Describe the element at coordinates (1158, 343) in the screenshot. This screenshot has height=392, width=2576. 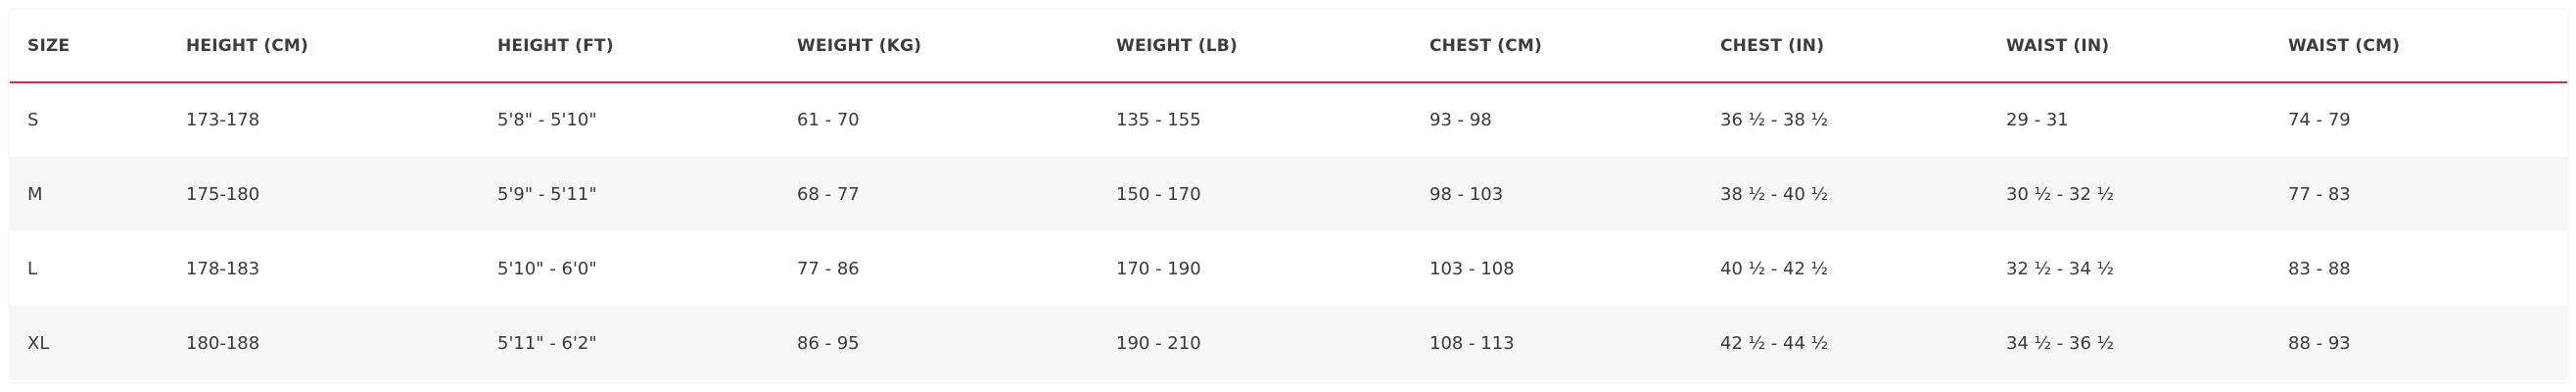
I see `cell-weight-lb: 190 - 210` at that location.